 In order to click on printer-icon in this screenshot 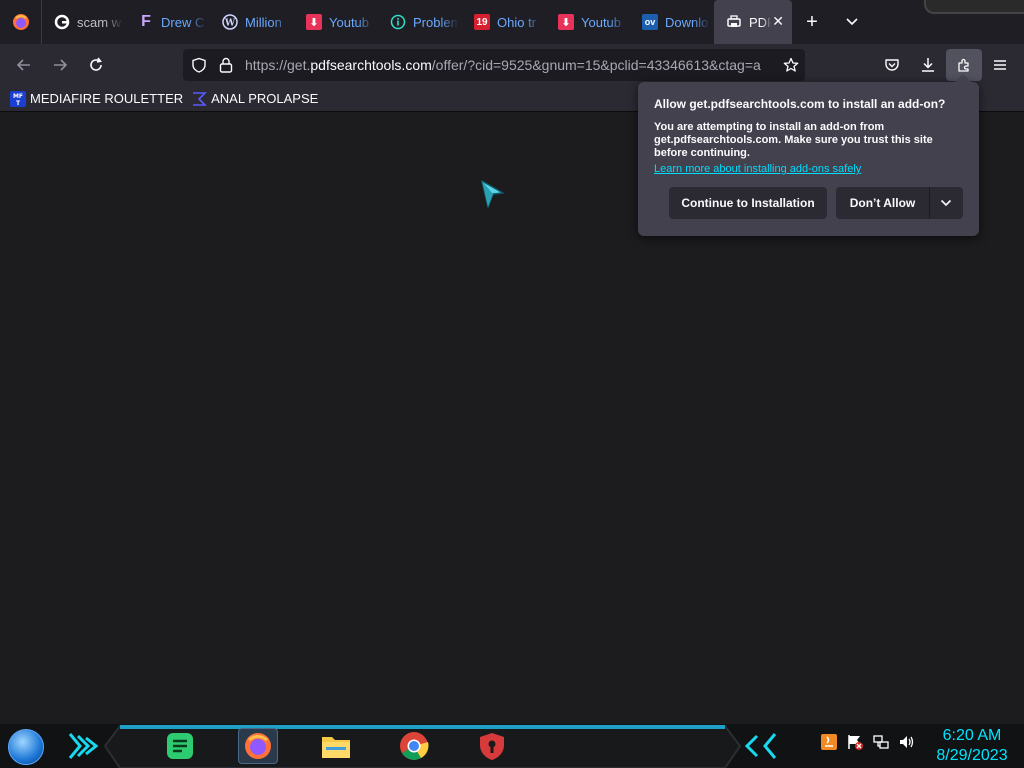, I will do `click(734, 22)`.